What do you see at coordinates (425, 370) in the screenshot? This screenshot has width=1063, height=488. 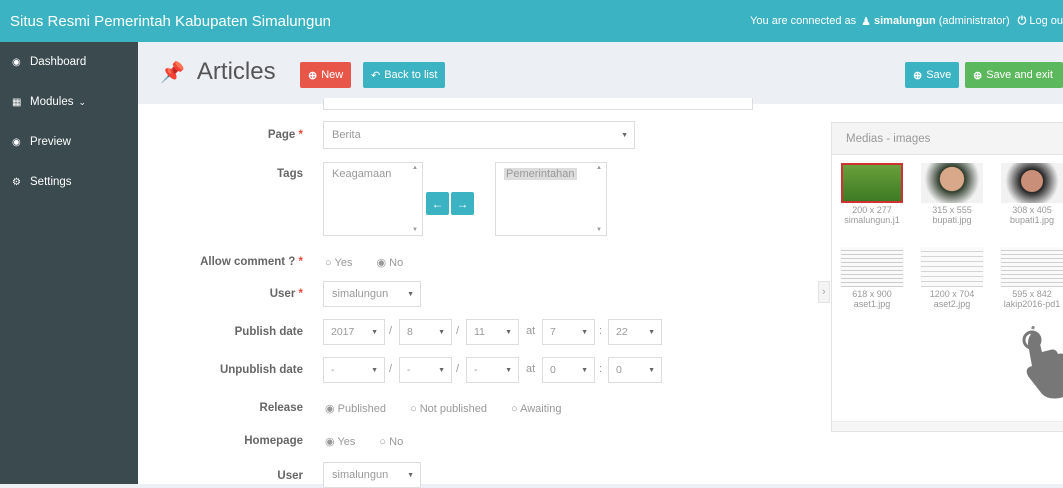 I see `unpublish-month-select: - ▼` at bounding box center [425, 370].